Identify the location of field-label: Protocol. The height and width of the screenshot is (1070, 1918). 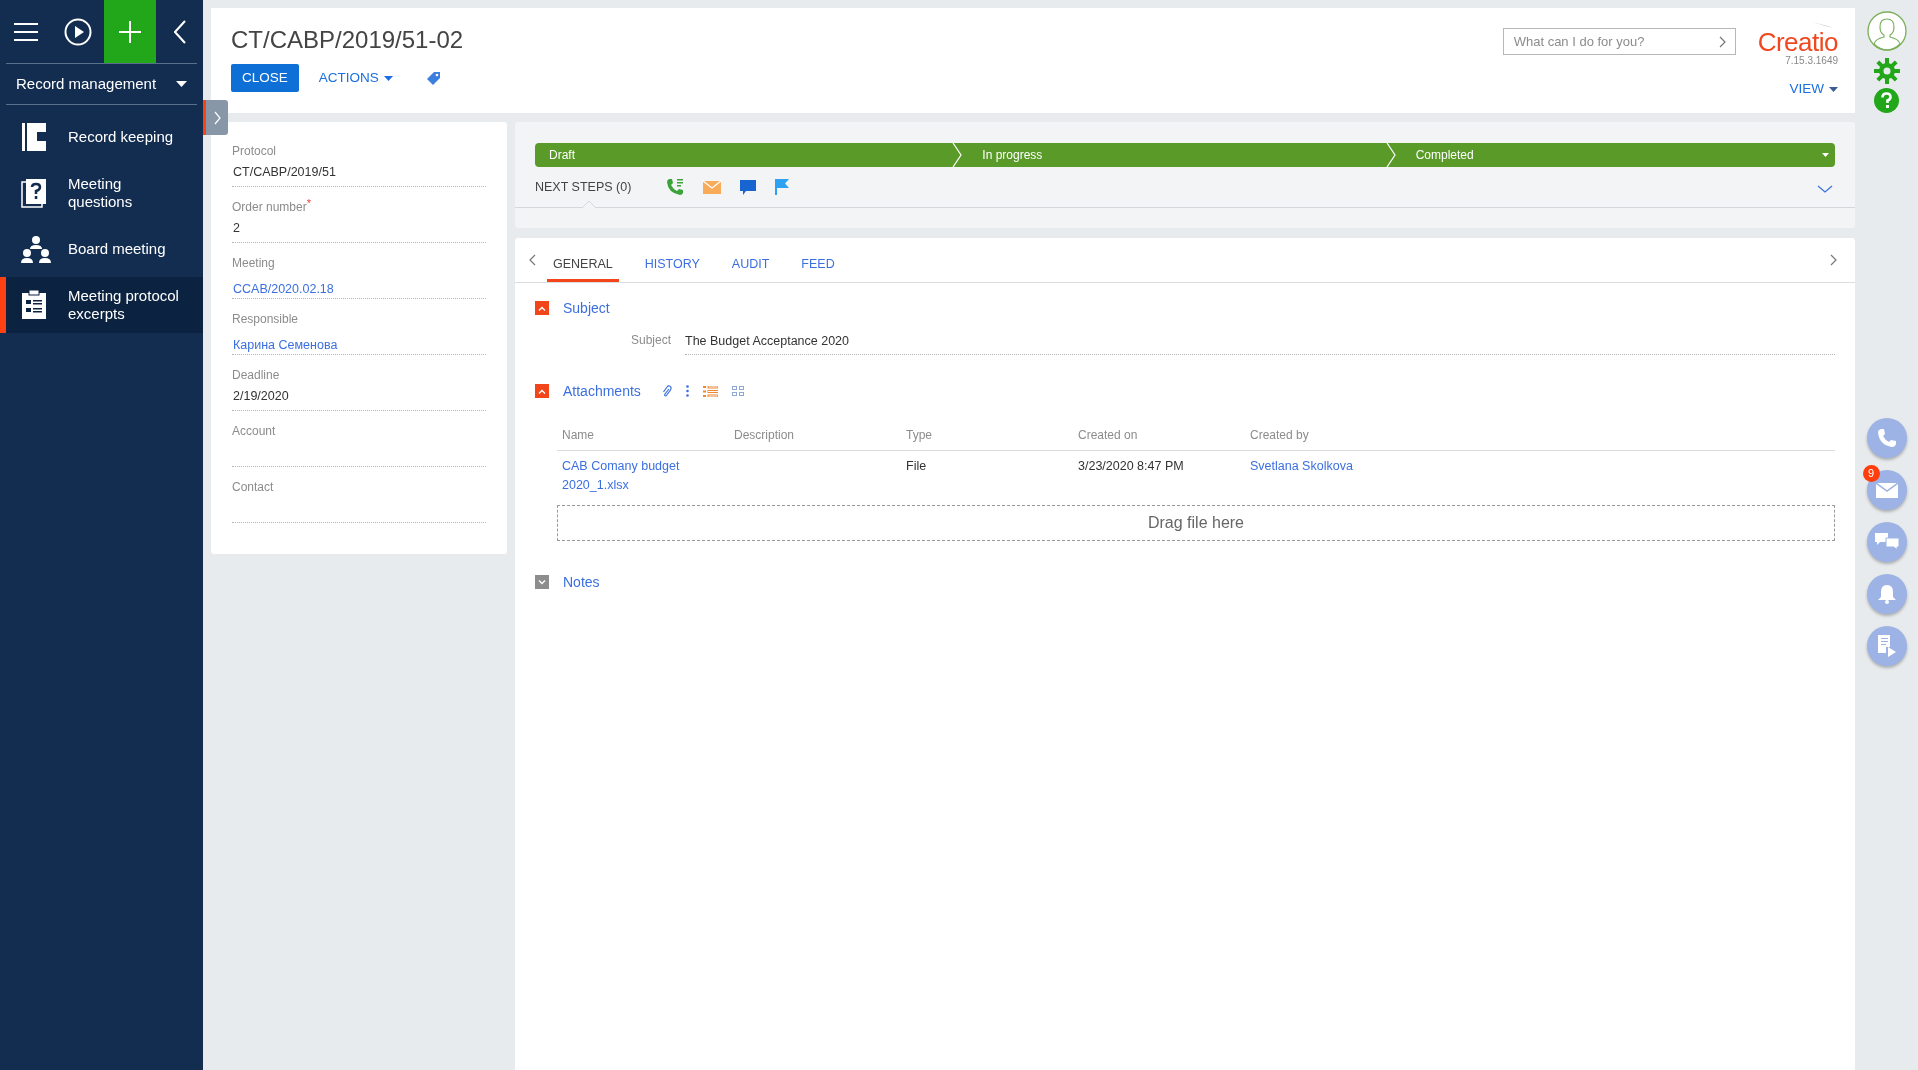
(254, 151).